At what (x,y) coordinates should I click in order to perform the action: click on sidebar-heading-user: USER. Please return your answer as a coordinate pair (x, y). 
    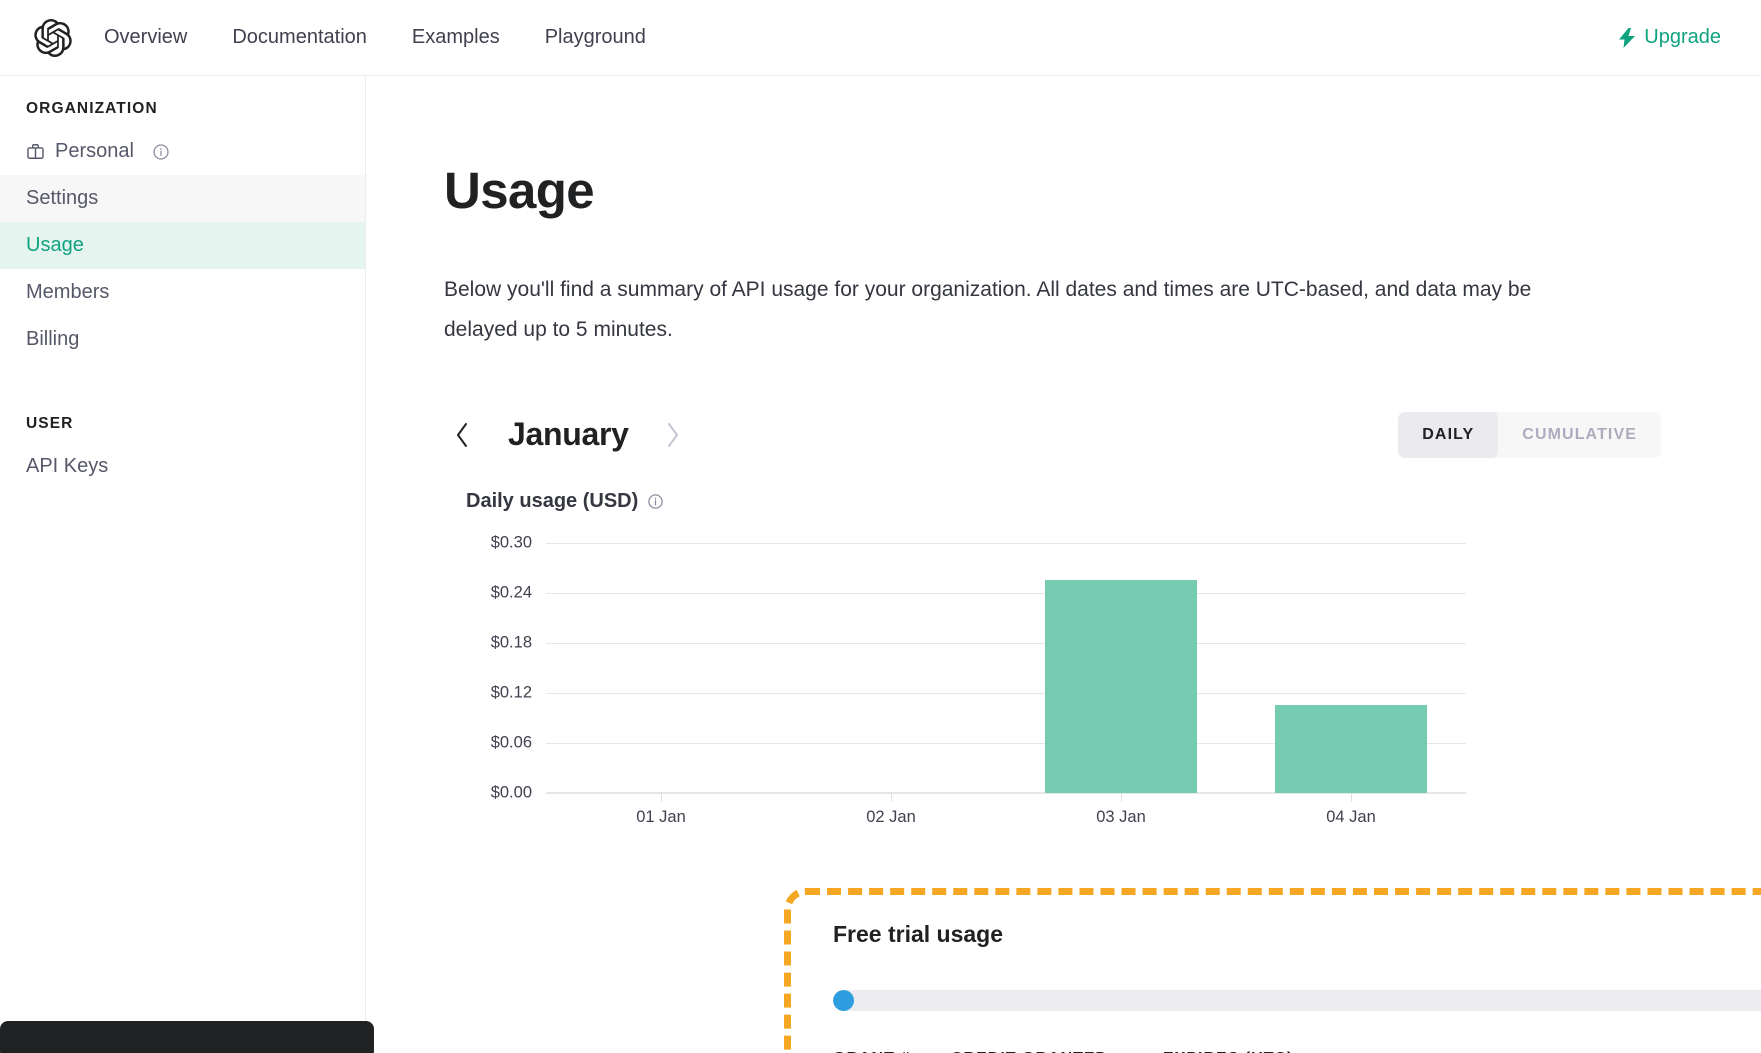
    Looking at the image, I should click on (50, 423).